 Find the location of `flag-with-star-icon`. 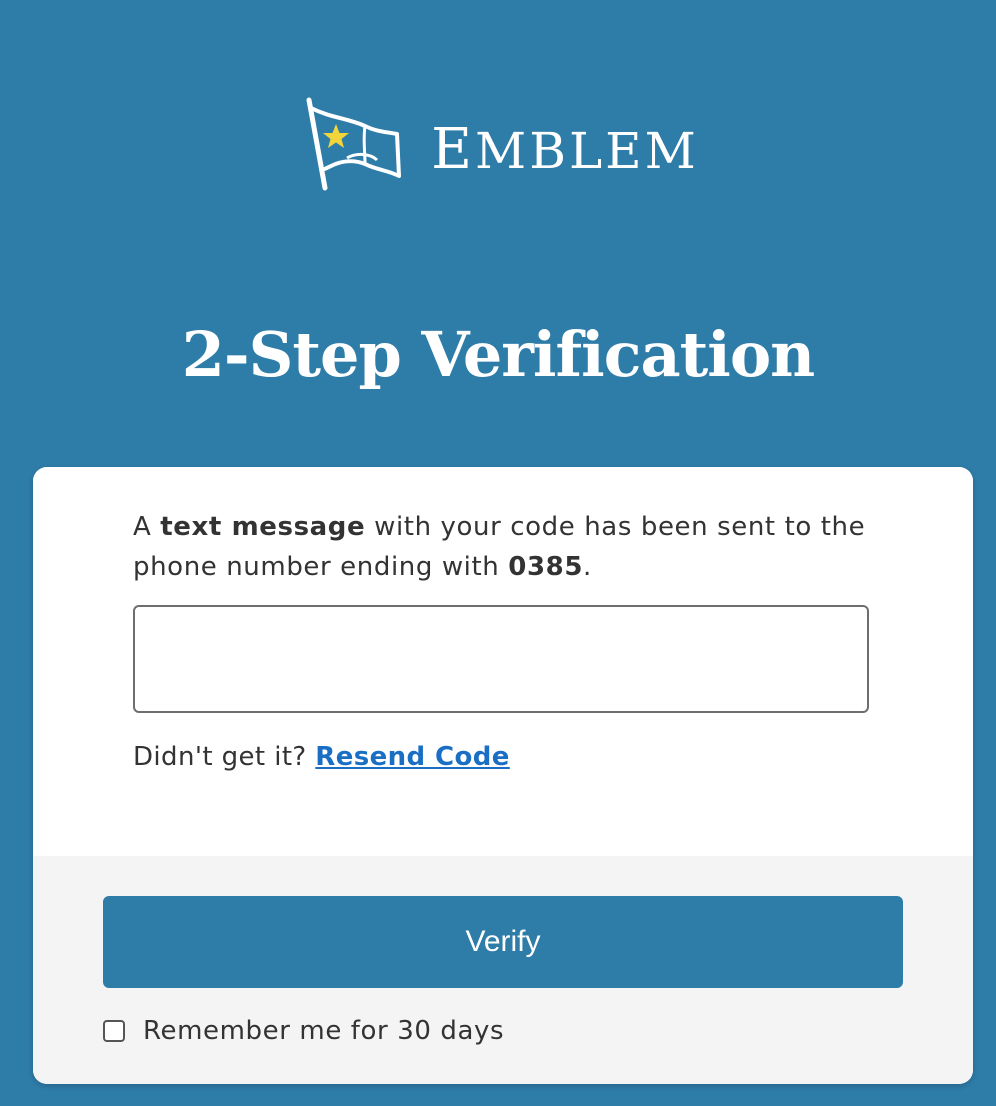

flag-with-star-icon is located at coordinates (354, 144).